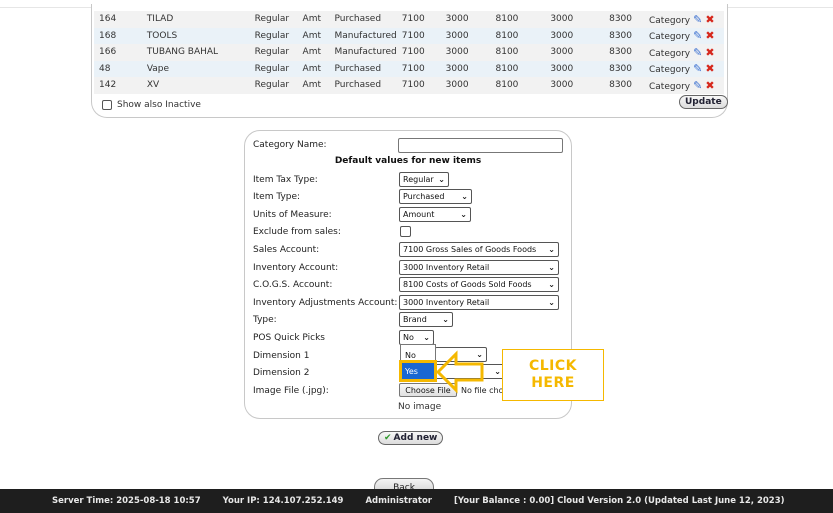 The width and height of the screenshot is (833, 513). I want to click on wip-account-cell: 8300, so click(624, 19).